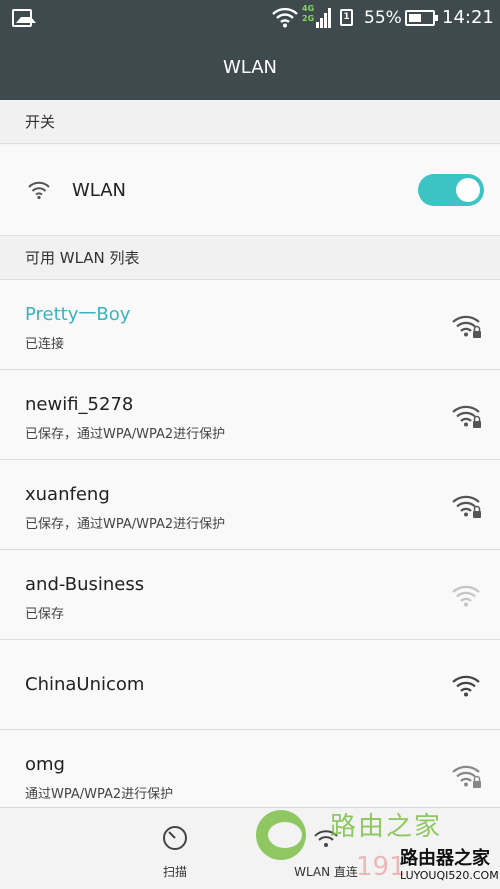 The height and width of the screenshot is (889, 500). I want to click on wlan-toggle, so click(451, 190).